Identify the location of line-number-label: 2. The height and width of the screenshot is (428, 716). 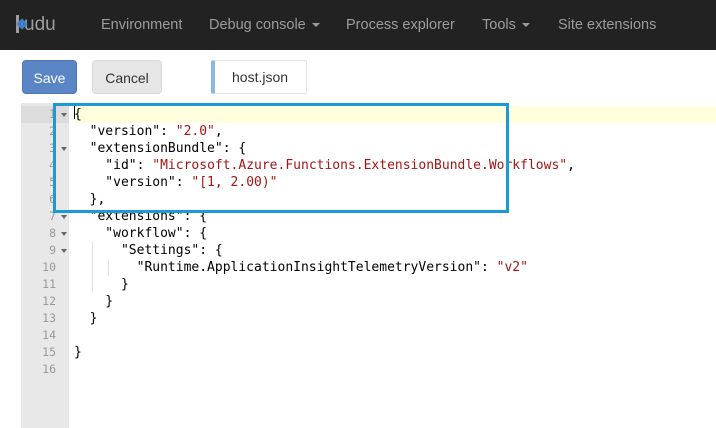
(52, 131).